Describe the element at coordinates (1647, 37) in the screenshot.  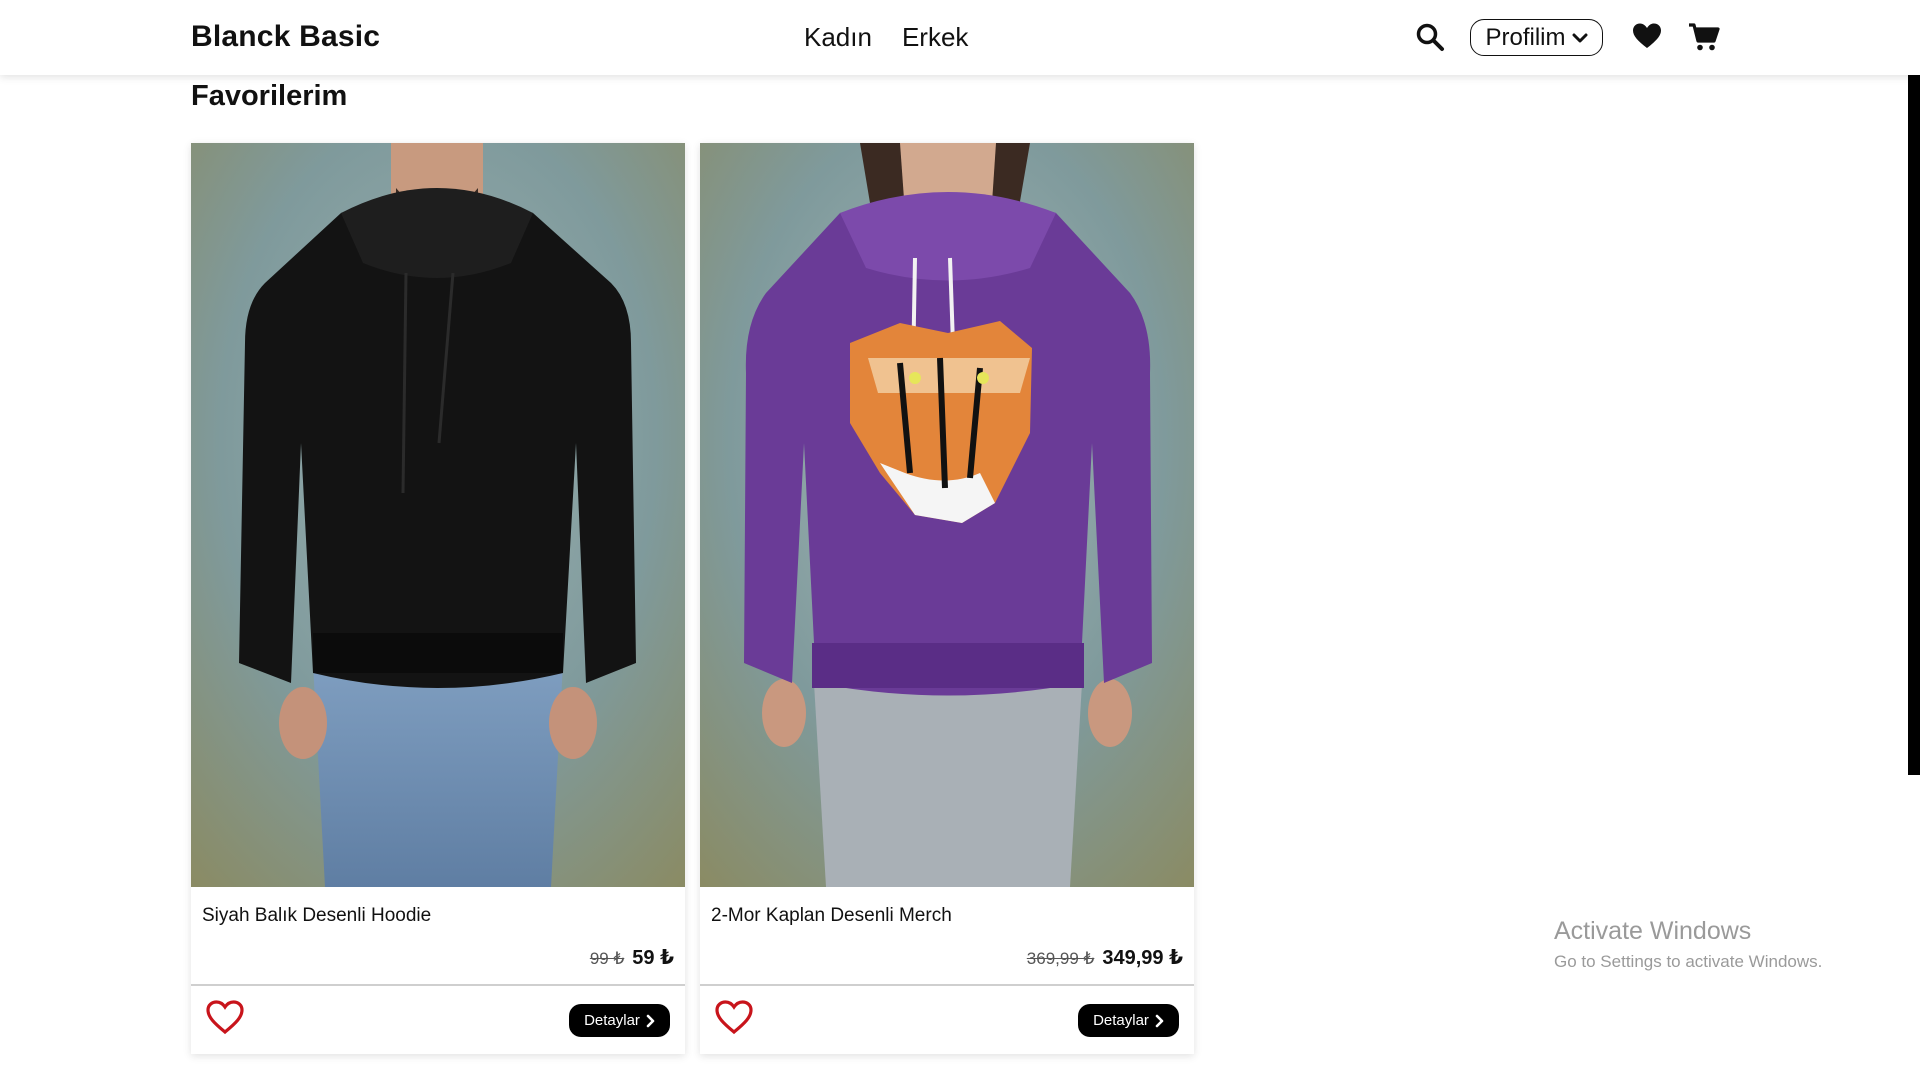
I see `favorites-heart-icon` at that location.